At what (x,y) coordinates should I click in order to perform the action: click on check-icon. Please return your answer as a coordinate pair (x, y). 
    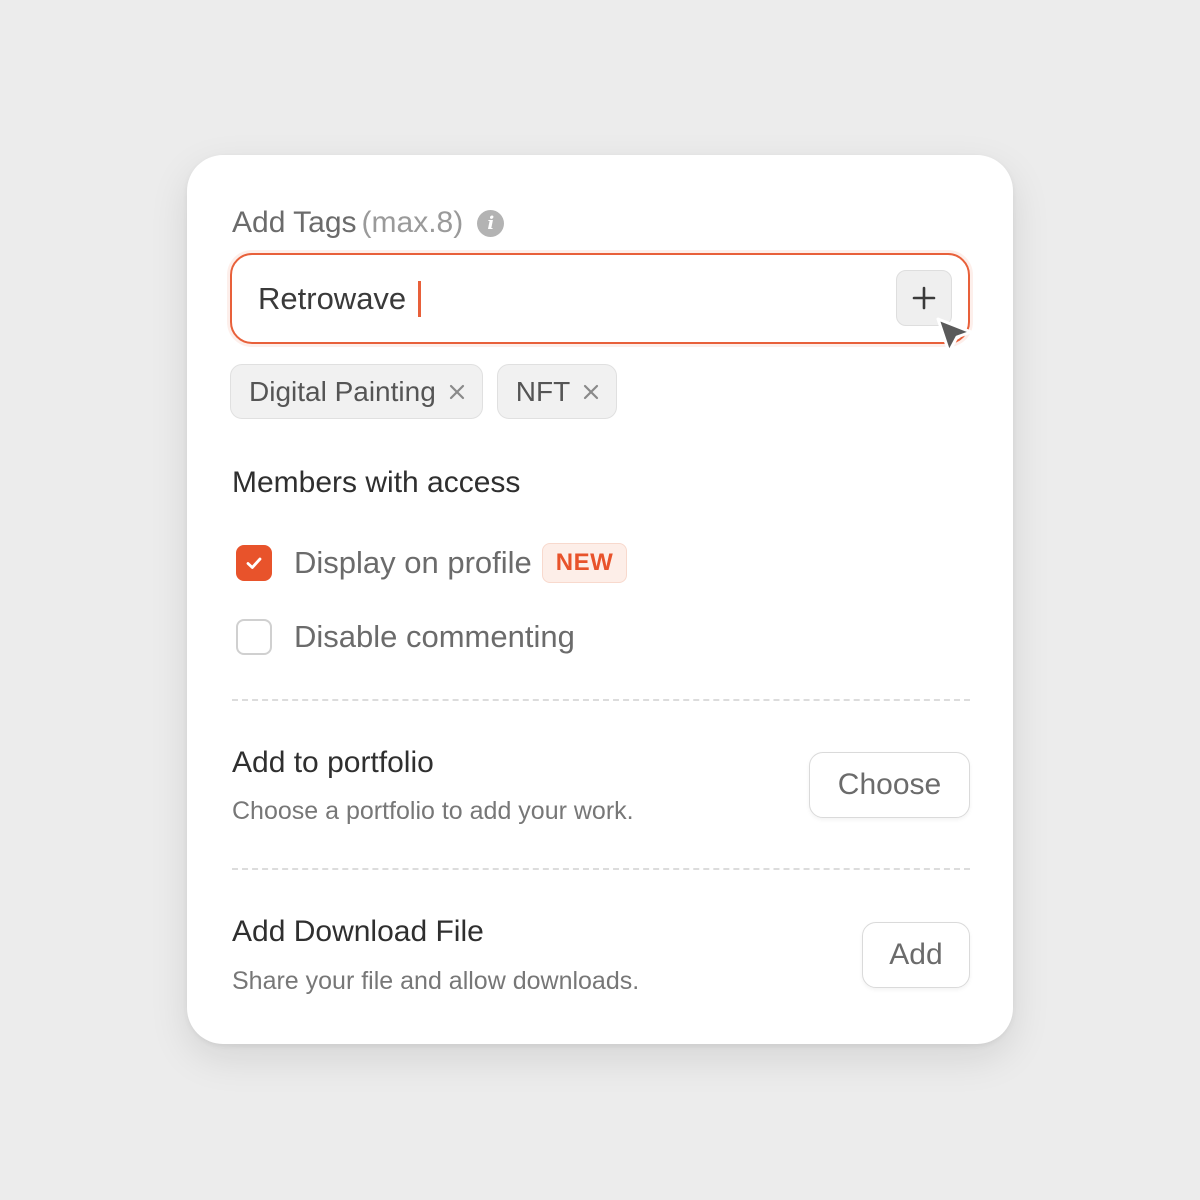
    Looking at the image, I should click on (254, 563).